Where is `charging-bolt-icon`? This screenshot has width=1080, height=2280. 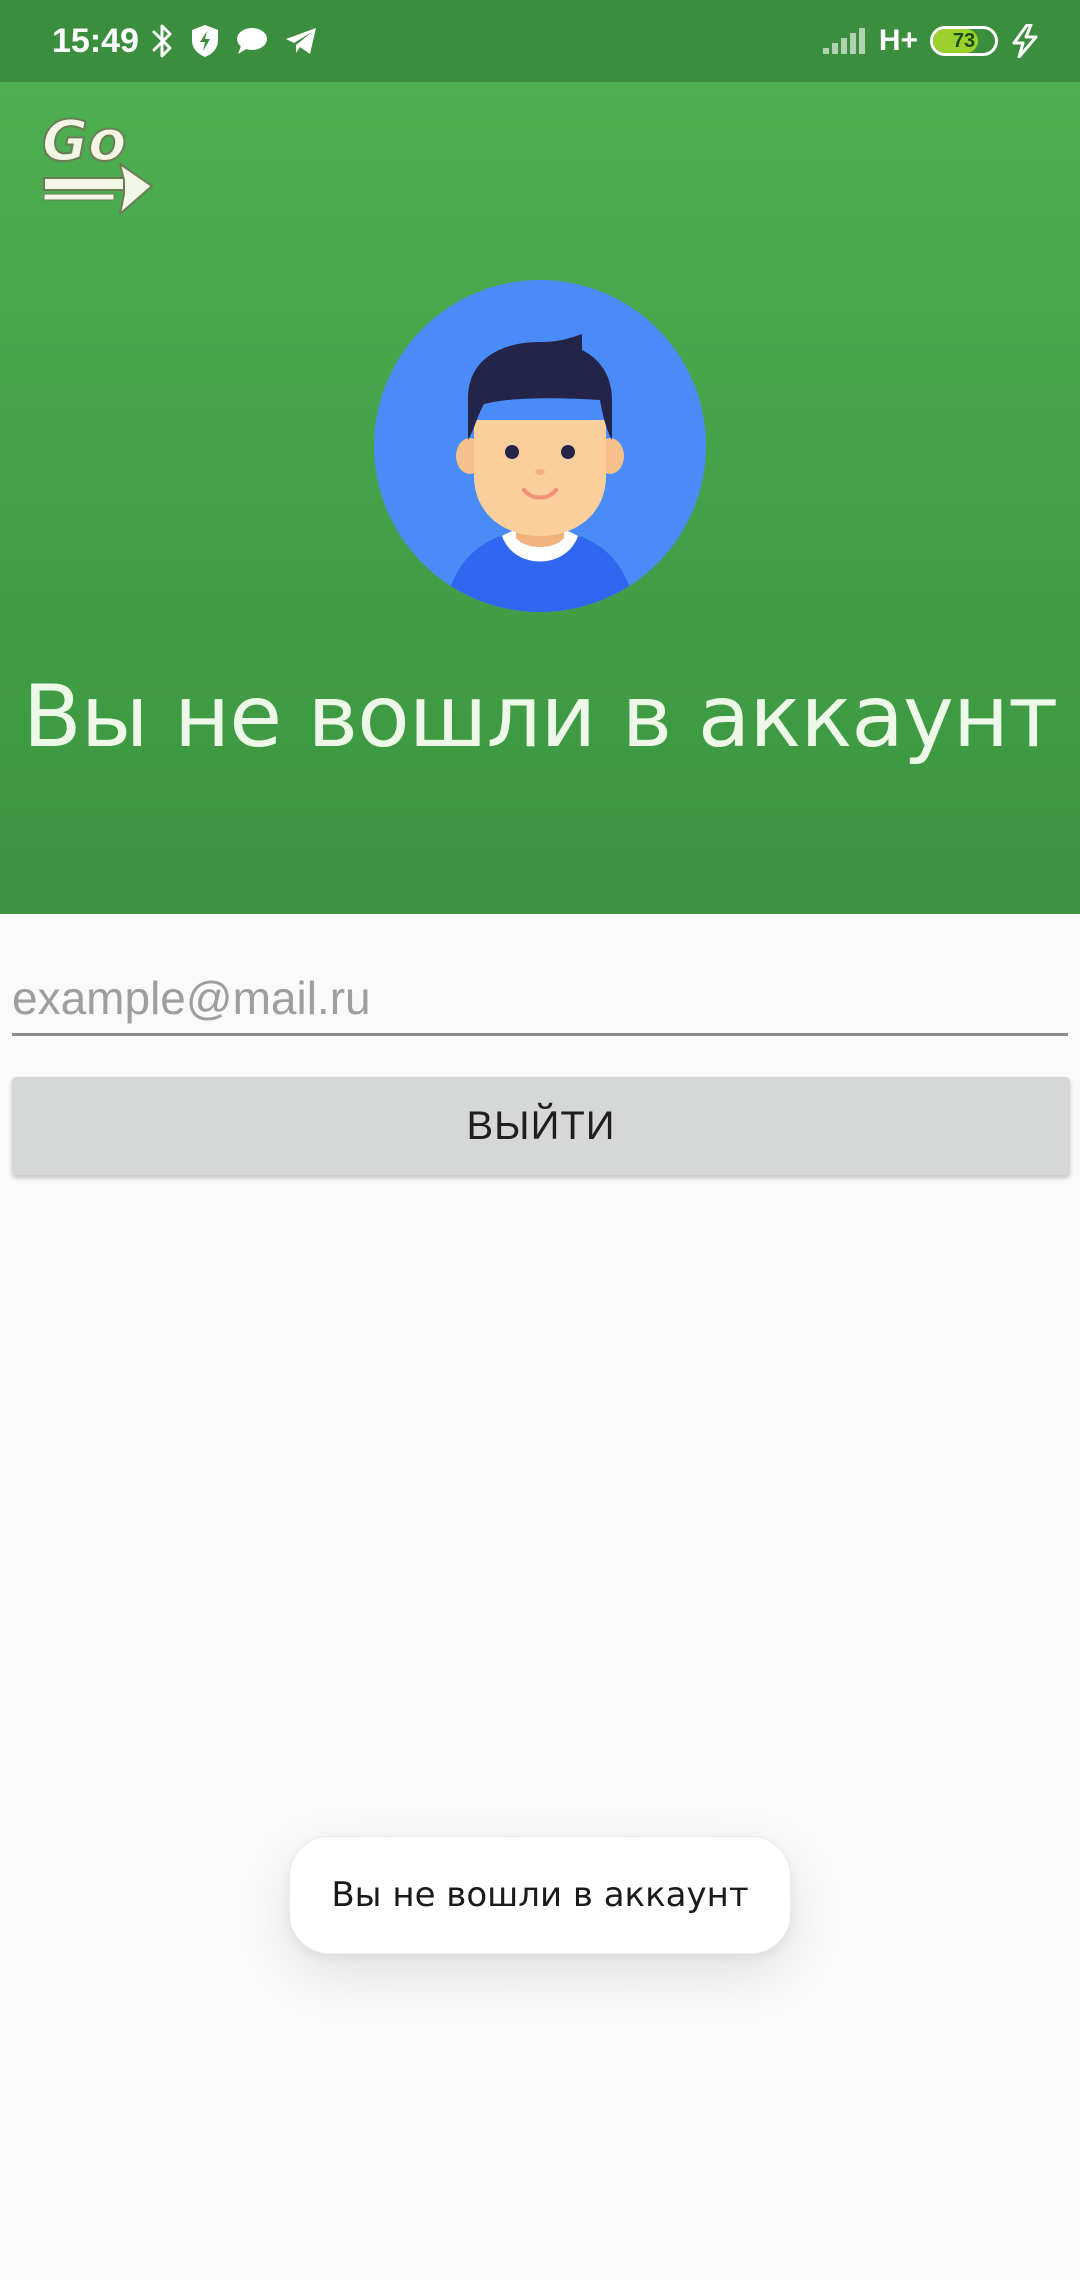
charging-bolt-icon is located at coordinates (1025, 41).